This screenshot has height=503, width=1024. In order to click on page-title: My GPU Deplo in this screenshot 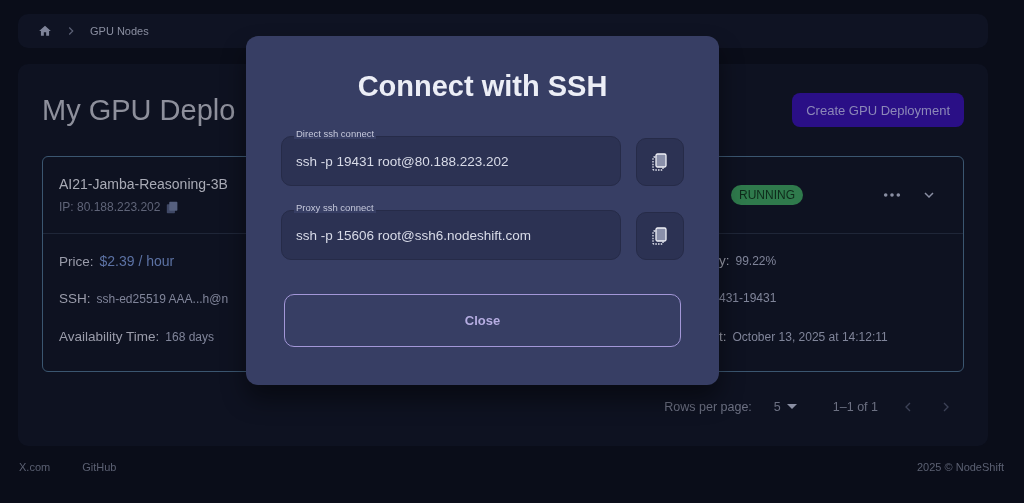, I will do `click(139, 110)`.